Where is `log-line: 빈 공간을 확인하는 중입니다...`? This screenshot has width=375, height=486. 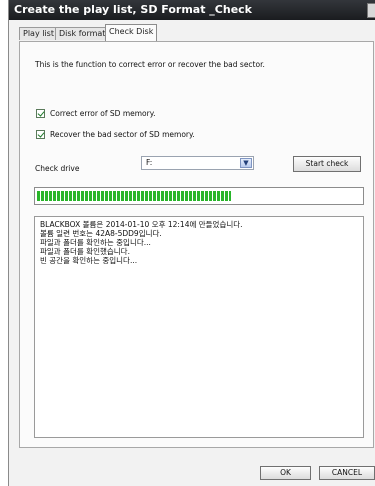 log-line: 빈 공간을 확인하는 중입니다... is located at coordinates (89, 260).